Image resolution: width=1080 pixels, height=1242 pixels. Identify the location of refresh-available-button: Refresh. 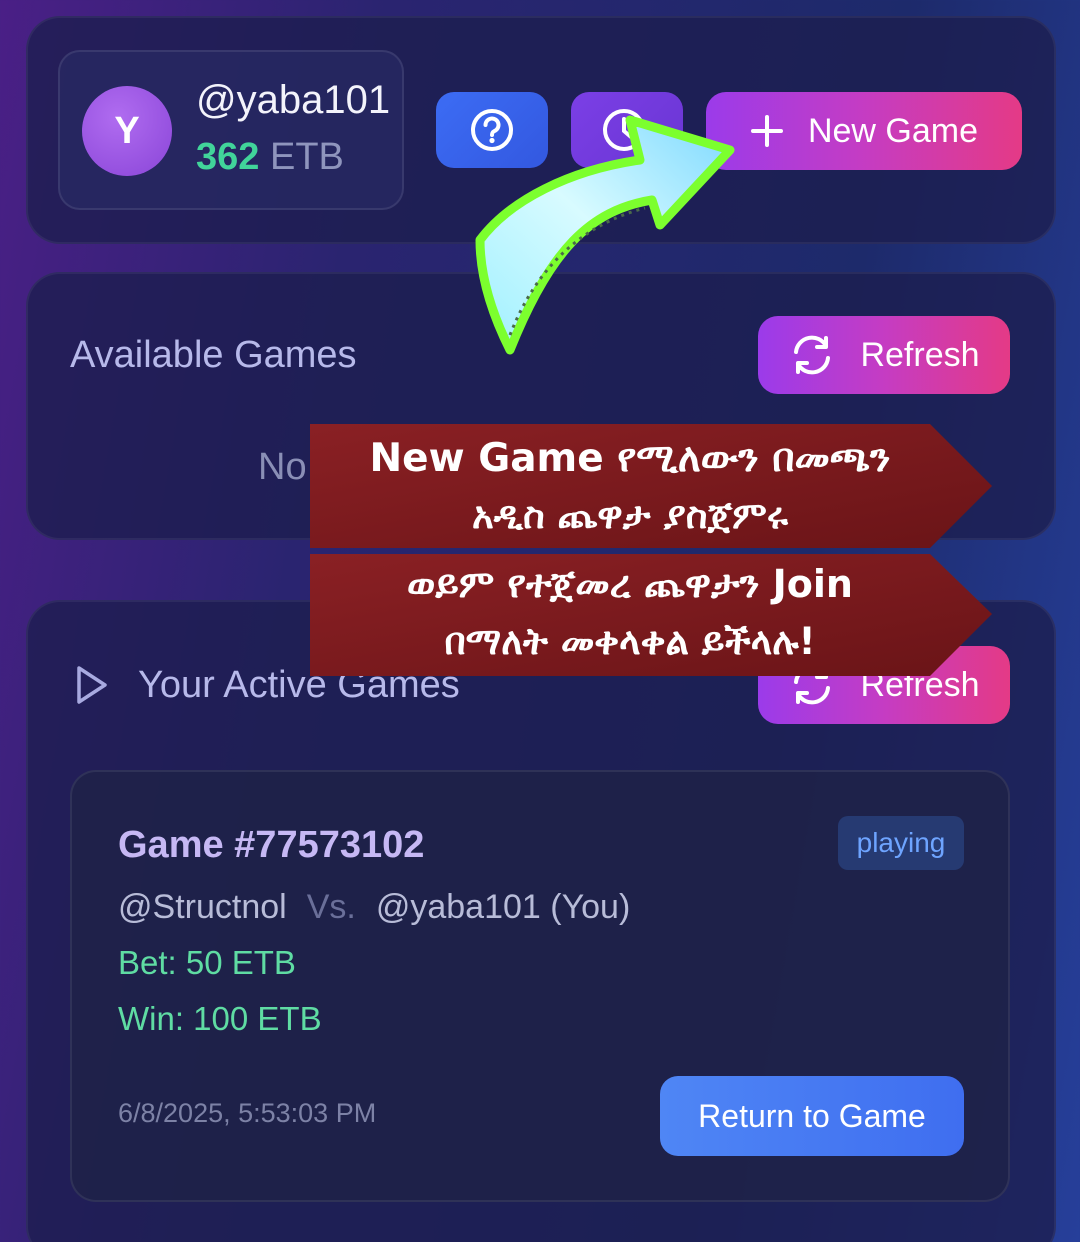
(884, 355).